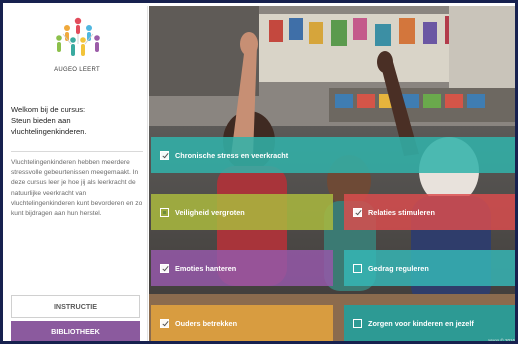 The image size is (518, 344). I want to click on module-tile-emoties: Emoties hanteren, so click(242, 268).